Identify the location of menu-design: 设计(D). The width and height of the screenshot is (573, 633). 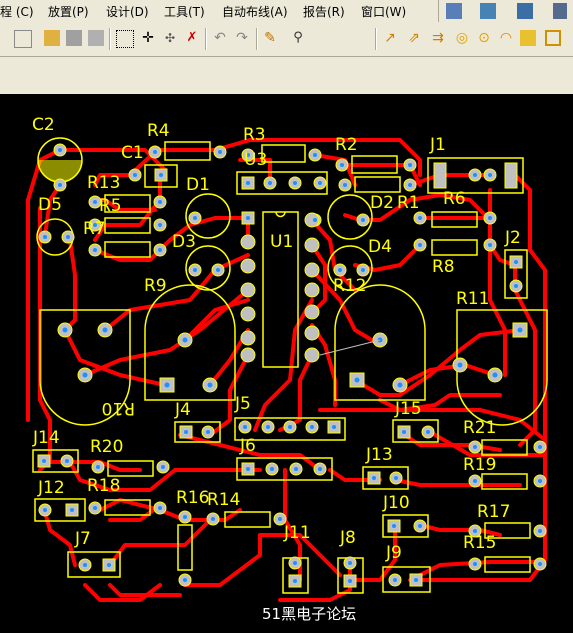
(127, 11).